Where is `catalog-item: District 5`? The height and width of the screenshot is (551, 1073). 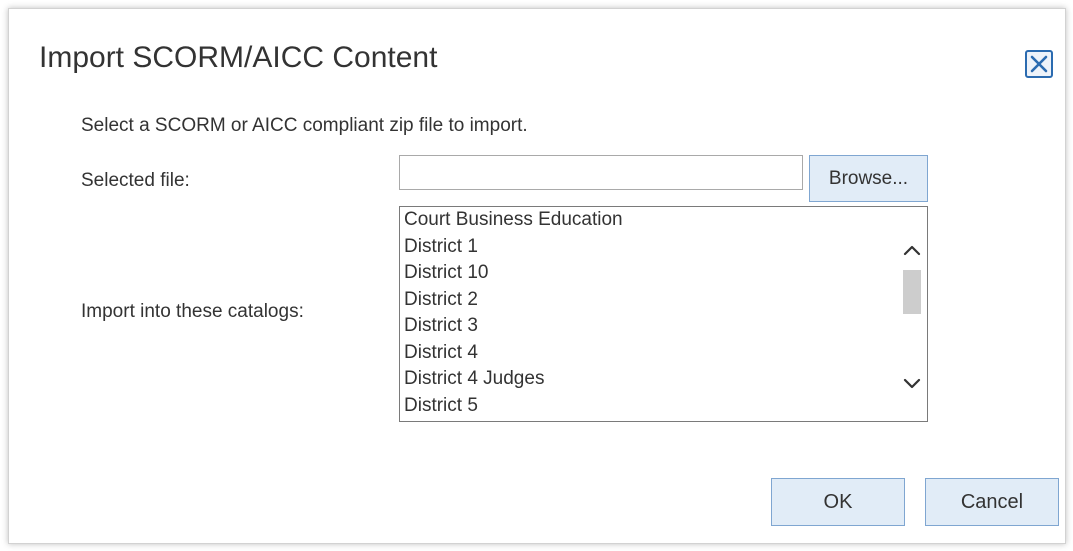 catalog-item: District 5 is located at coordinates (513, 406).